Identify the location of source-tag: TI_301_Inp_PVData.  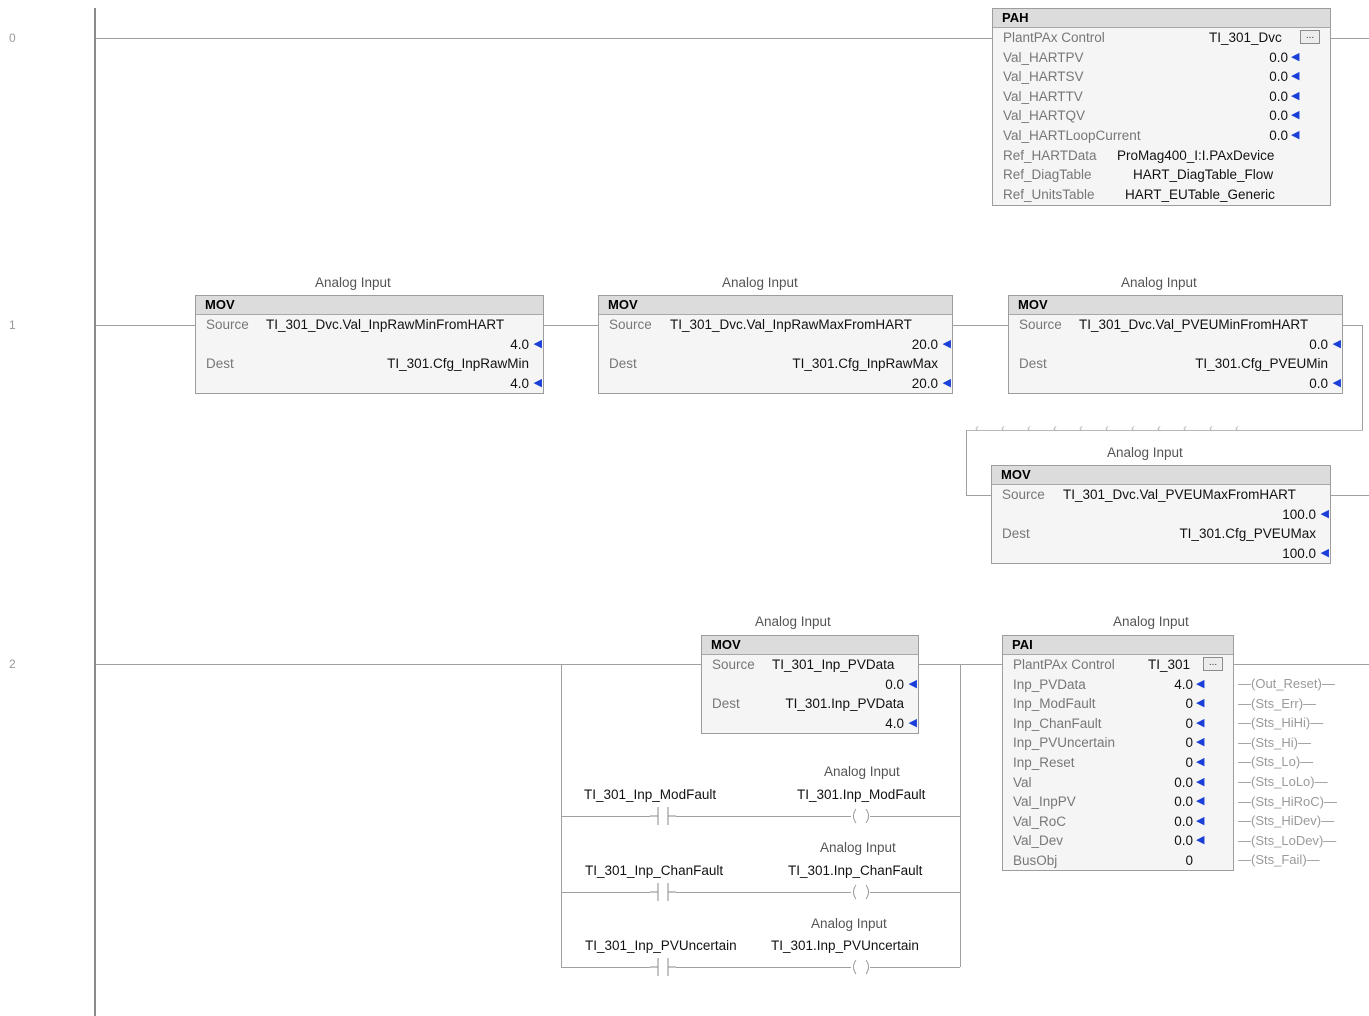
(833, 664).